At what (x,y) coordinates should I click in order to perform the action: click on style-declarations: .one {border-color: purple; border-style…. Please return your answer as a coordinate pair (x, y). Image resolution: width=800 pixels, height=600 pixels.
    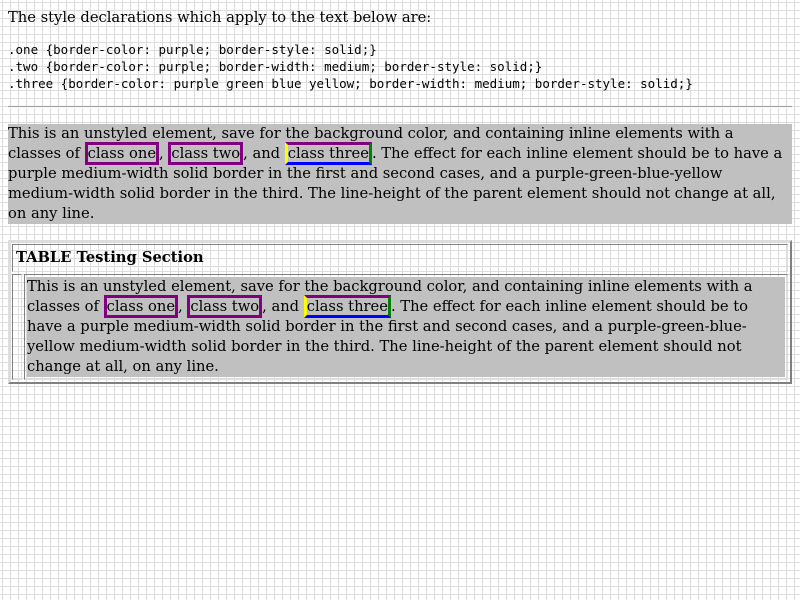
    Looking at the image, I should click on (400, 67).